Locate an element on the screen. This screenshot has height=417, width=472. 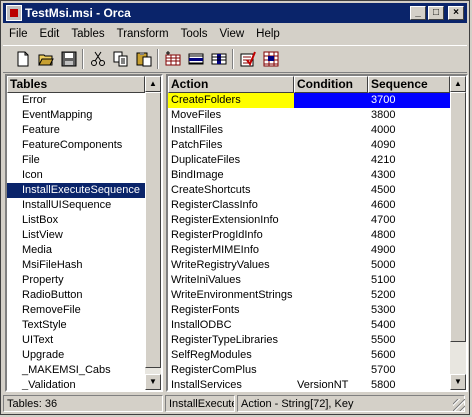
column-icon is located at coordinates (218, 59).